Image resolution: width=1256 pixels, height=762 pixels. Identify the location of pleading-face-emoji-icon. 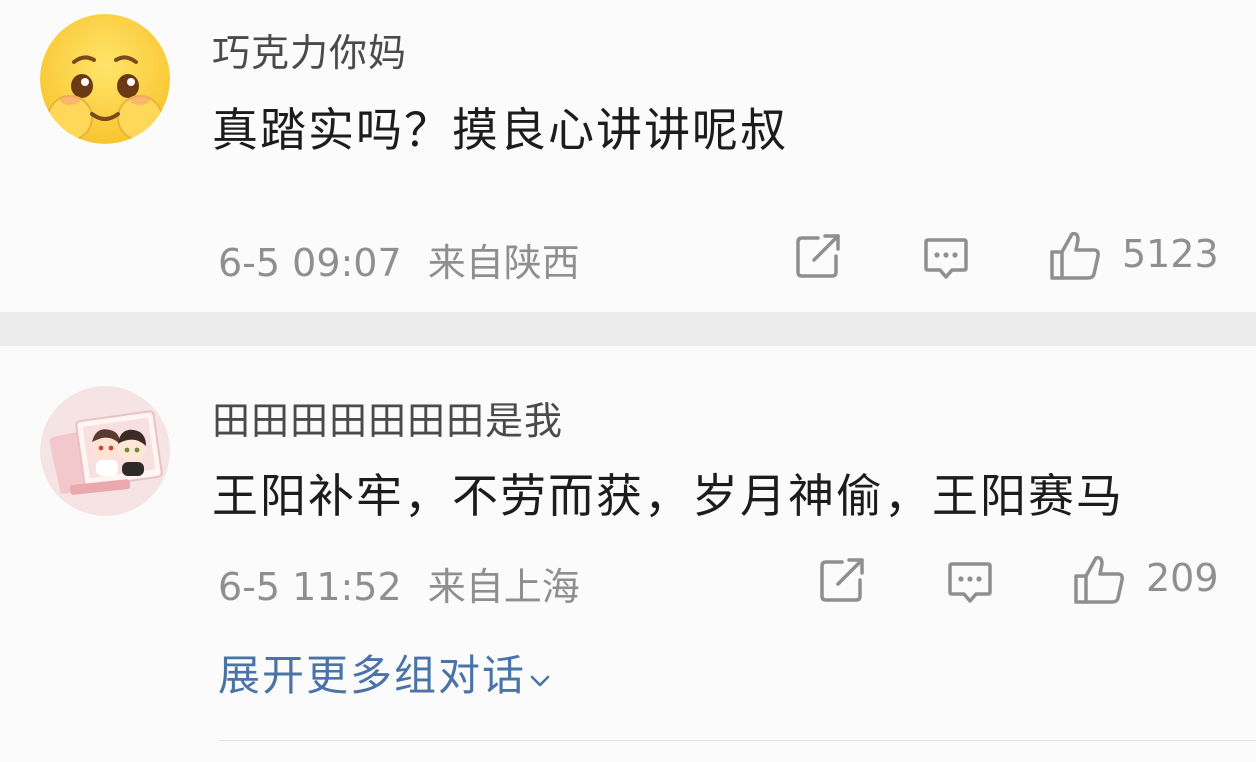
(105, 79).